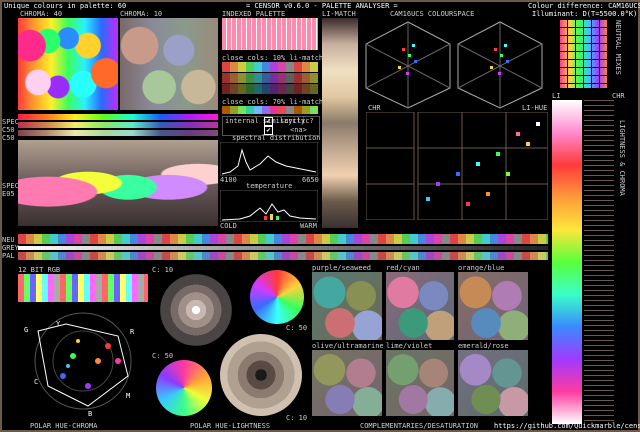  What do you see at coordinates (26, 330) in the screenshot?
I see `hue-letter-g: G` at bounding box center [26, 330].